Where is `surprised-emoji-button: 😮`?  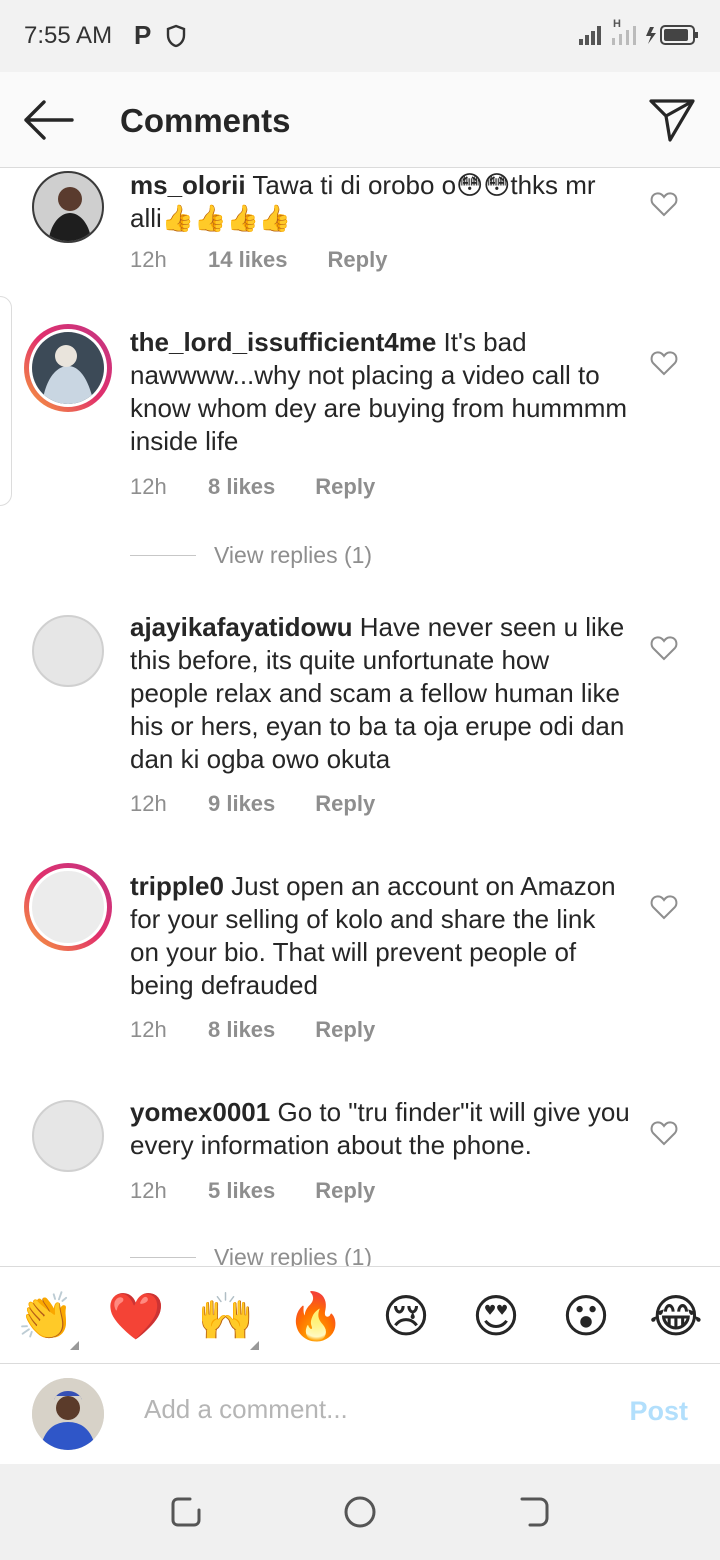 surprised-emoji-button: 😮 is located at coordinates (586, 1316).